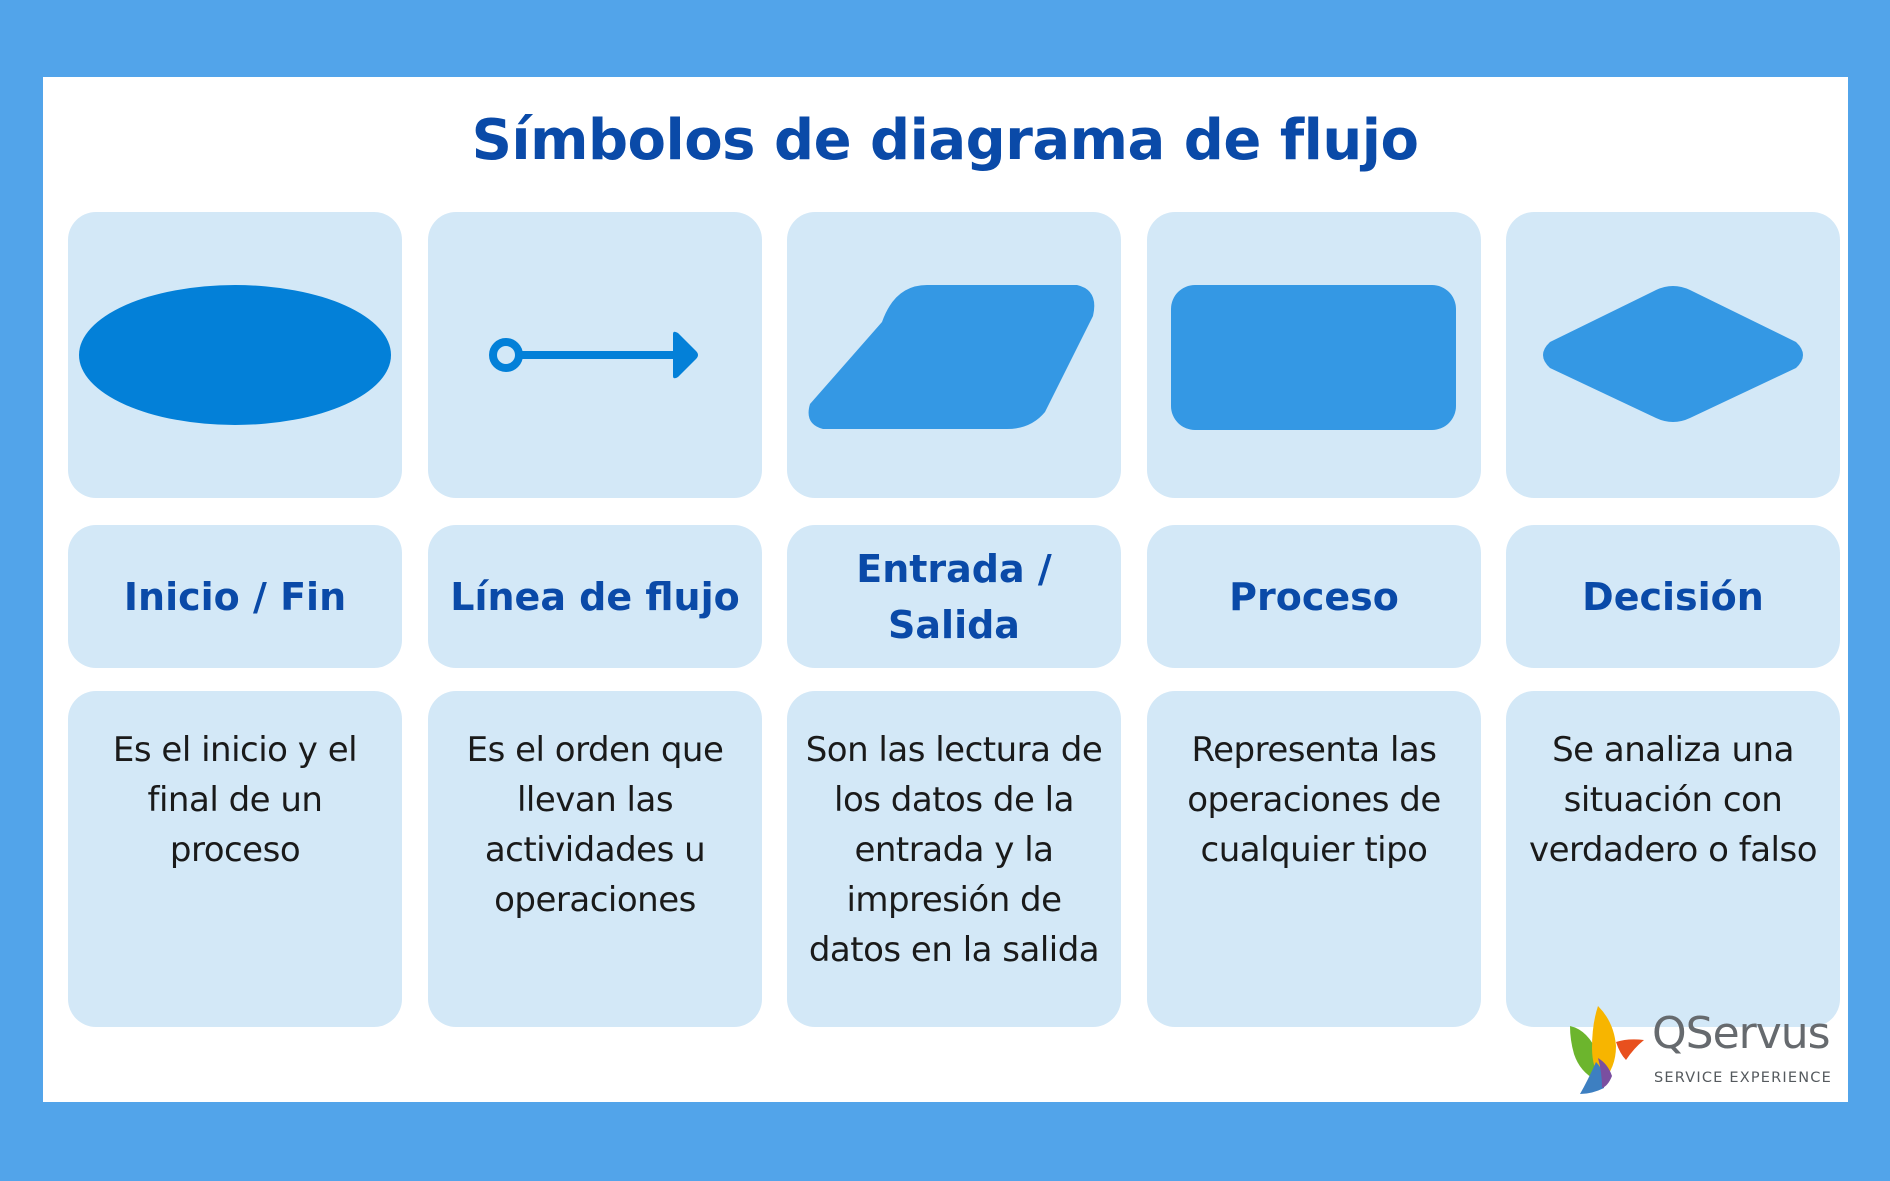  Describe the element at coordinates (235, 800) in the screenshot. I see `symbol-description: Es el inicio y el final de un proceso` at that location.